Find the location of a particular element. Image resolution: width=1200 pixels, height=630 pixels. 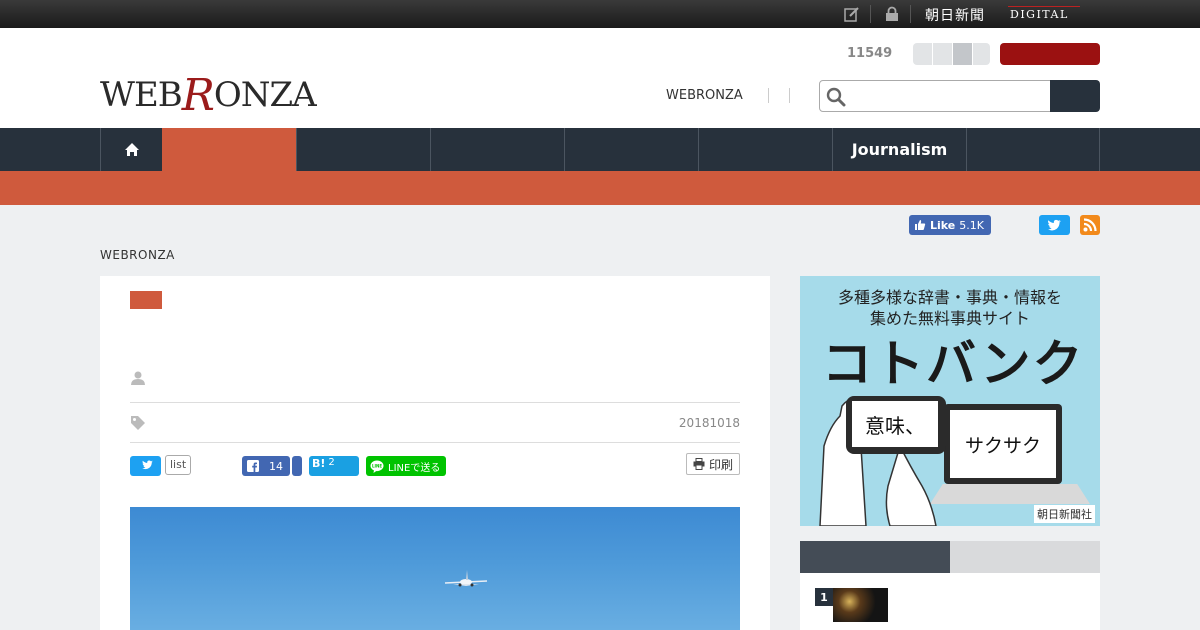

search-button is located at coordinates (1075, 96).